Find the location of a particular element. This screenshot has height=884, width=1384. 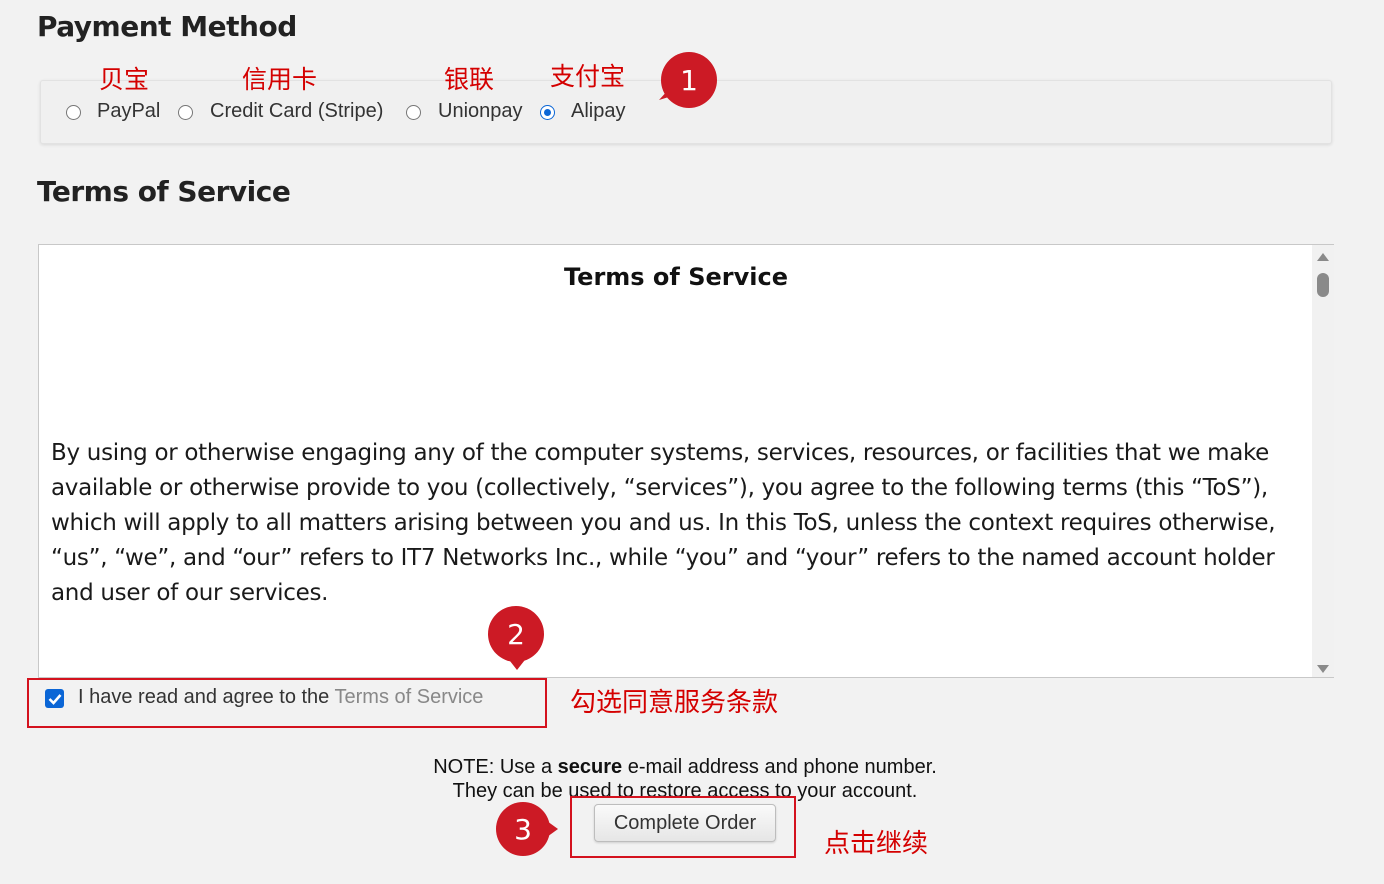

alipay-cn-label: 支付宝 is located at coordinates (588, 76).